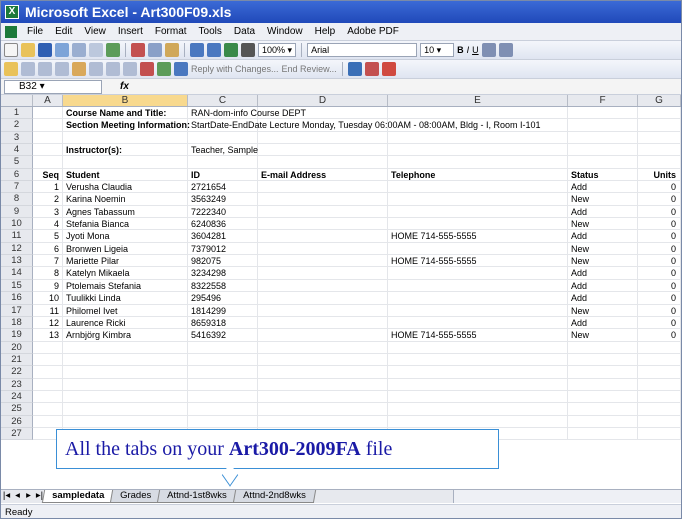 The image size is (682, 519). What do you see at coordinates (48, 175) in the screenshot?
I see `cell-a: Seq` at bounding box center [48, 175].